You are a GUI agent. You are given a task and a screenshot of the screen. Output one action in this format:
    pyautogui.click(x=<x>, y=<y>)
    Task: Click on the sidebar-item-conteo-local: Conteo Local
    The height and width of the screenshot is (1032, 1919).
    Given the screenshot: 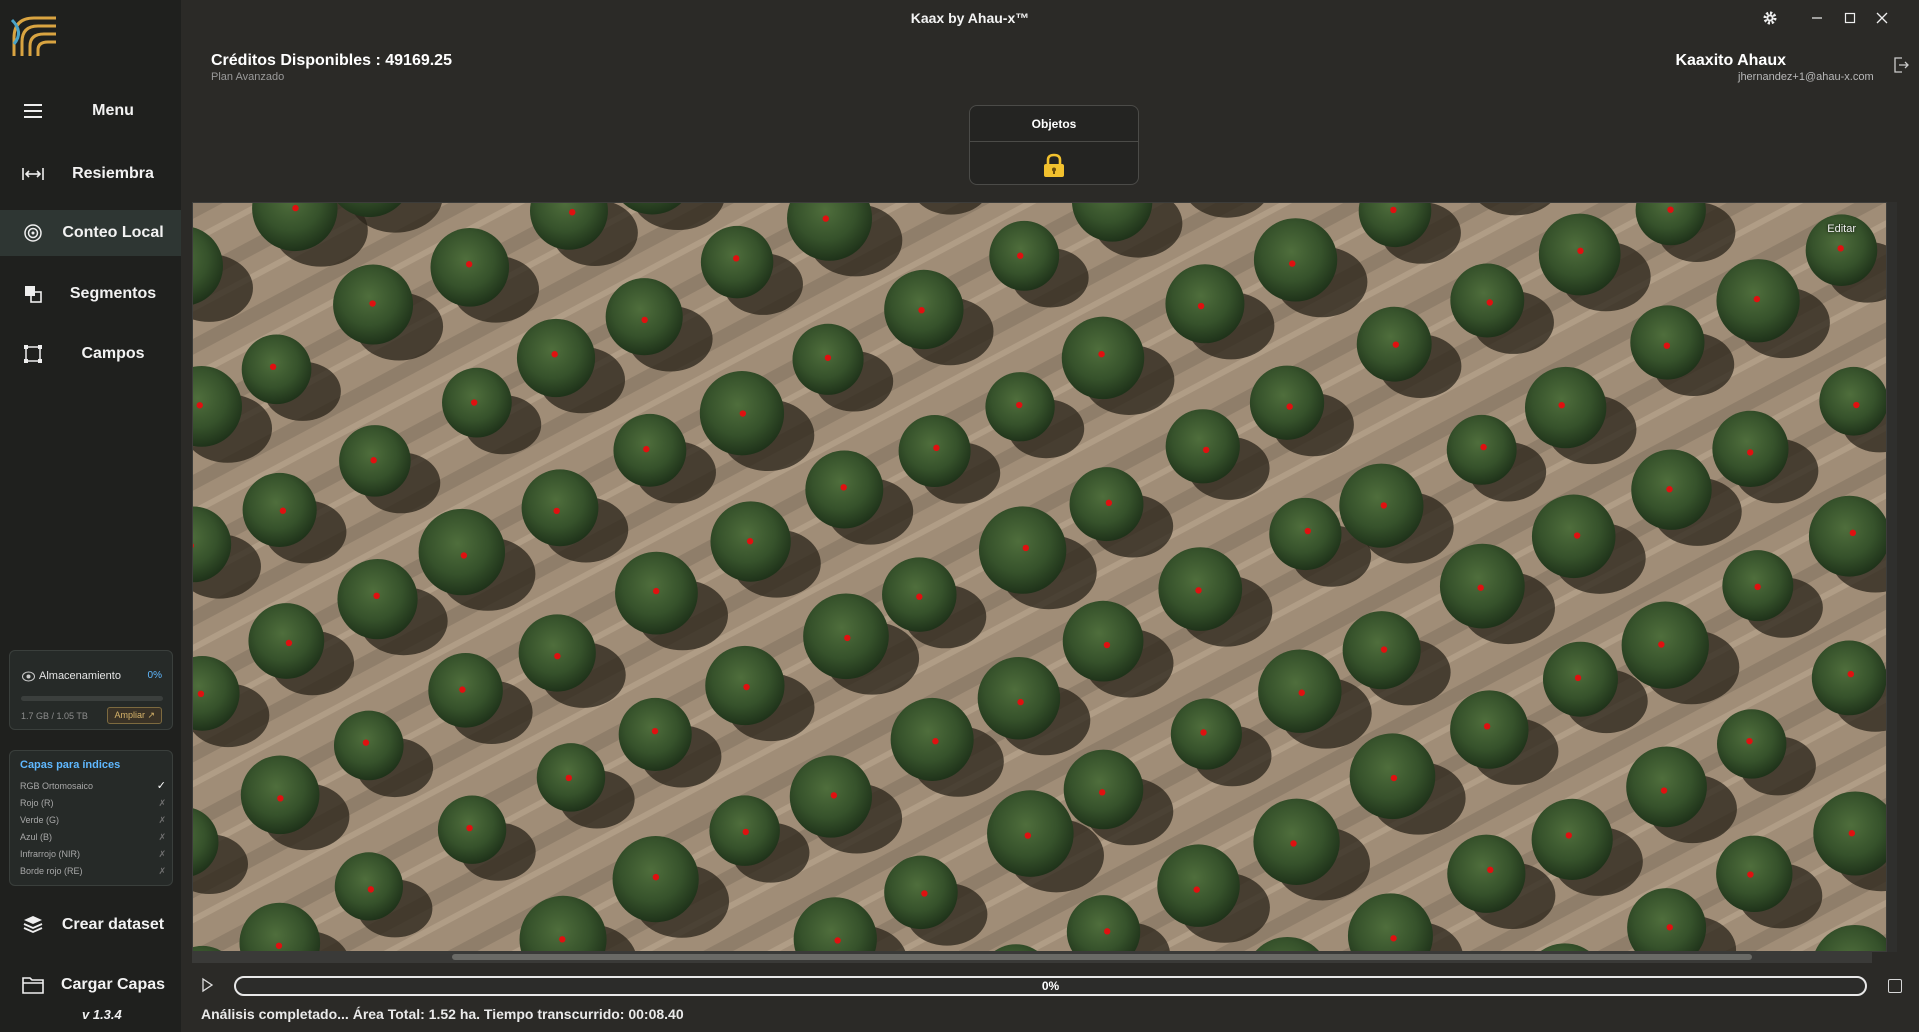 What is the action you would take?
    pyautogui.click(x=90, y=233)
    